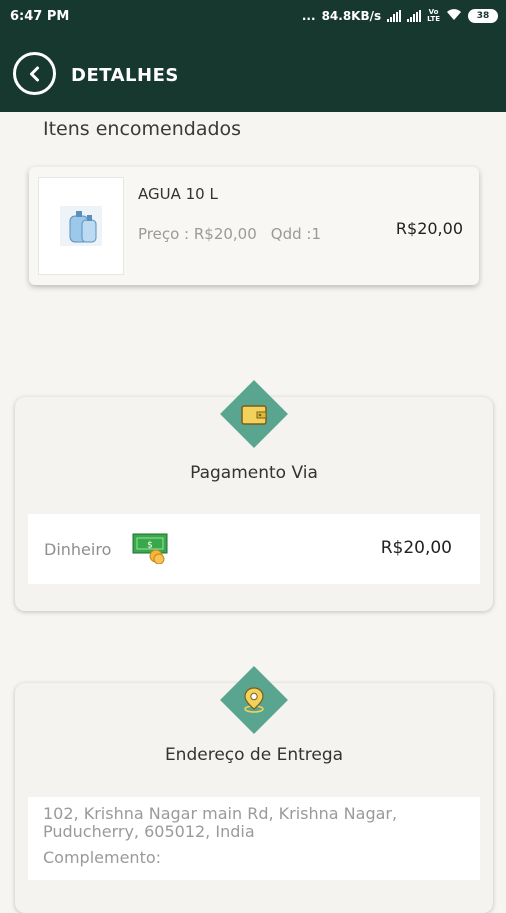 Image resolution: width=506 pixels, height=913 pixels. Describe the element at coordinates (40, 16) in the screenshot. I see `status-time: 6:47 PM` at that location.